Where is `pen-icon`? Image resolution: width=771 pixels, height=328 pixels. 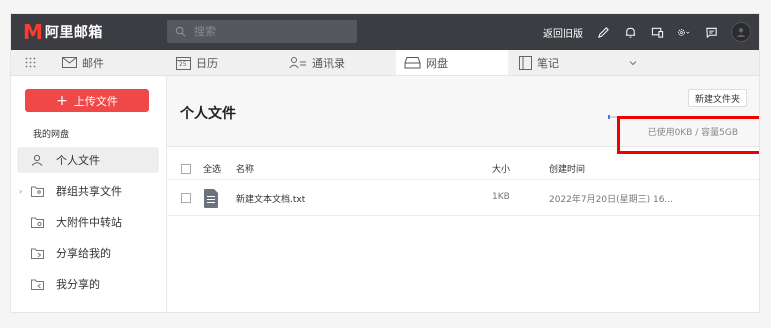
pen-icon is located at coordinates (603, 32).